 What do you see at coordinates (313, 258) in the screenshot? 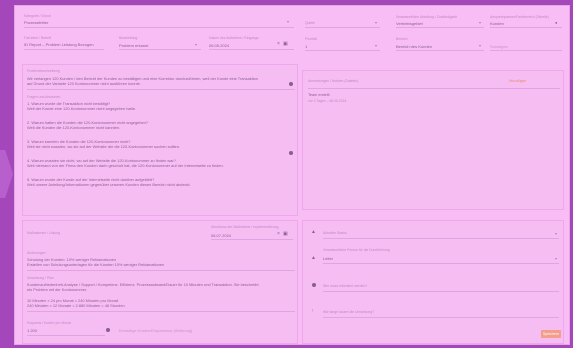
I see `person-icon: ▲` at bounding box center [313, 258].